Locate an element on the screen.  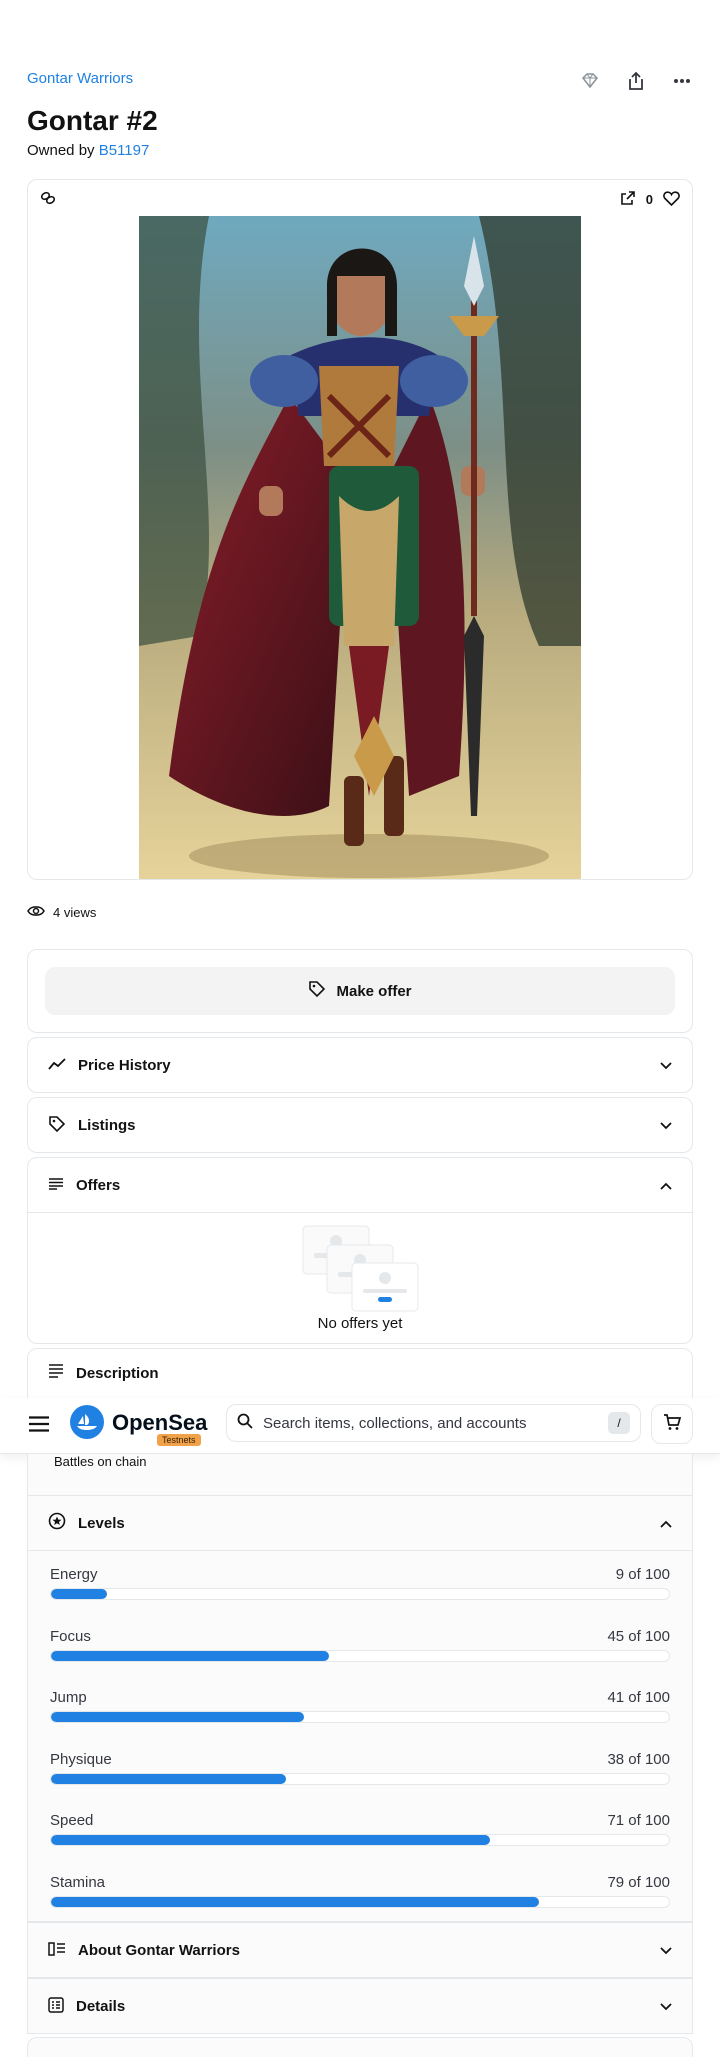
cart-icon is located at coordinates (672, 1424).